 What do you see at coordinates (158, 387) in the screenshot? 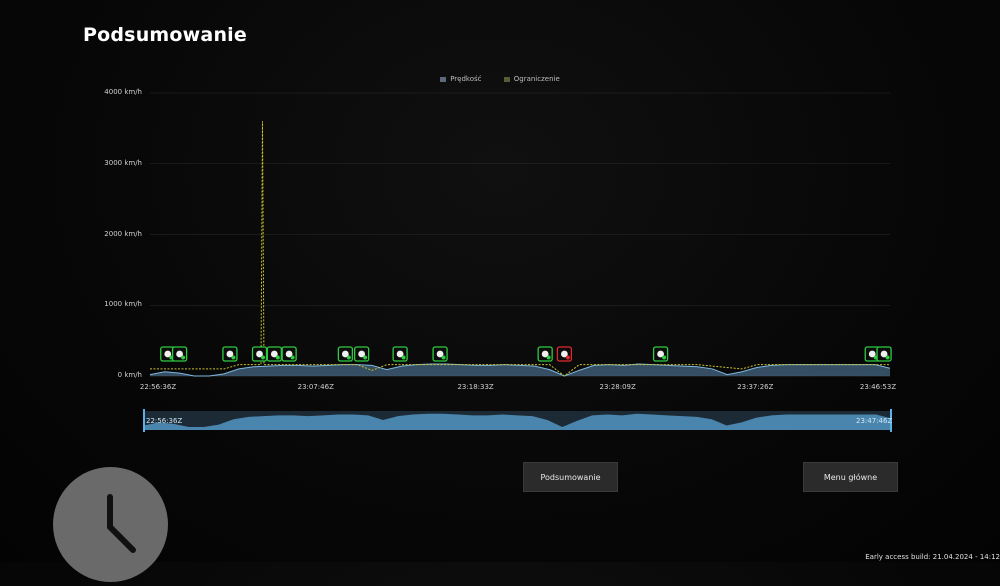
I see `x-tick-label: 22:56:36Z` at bounding box center [158, 387].